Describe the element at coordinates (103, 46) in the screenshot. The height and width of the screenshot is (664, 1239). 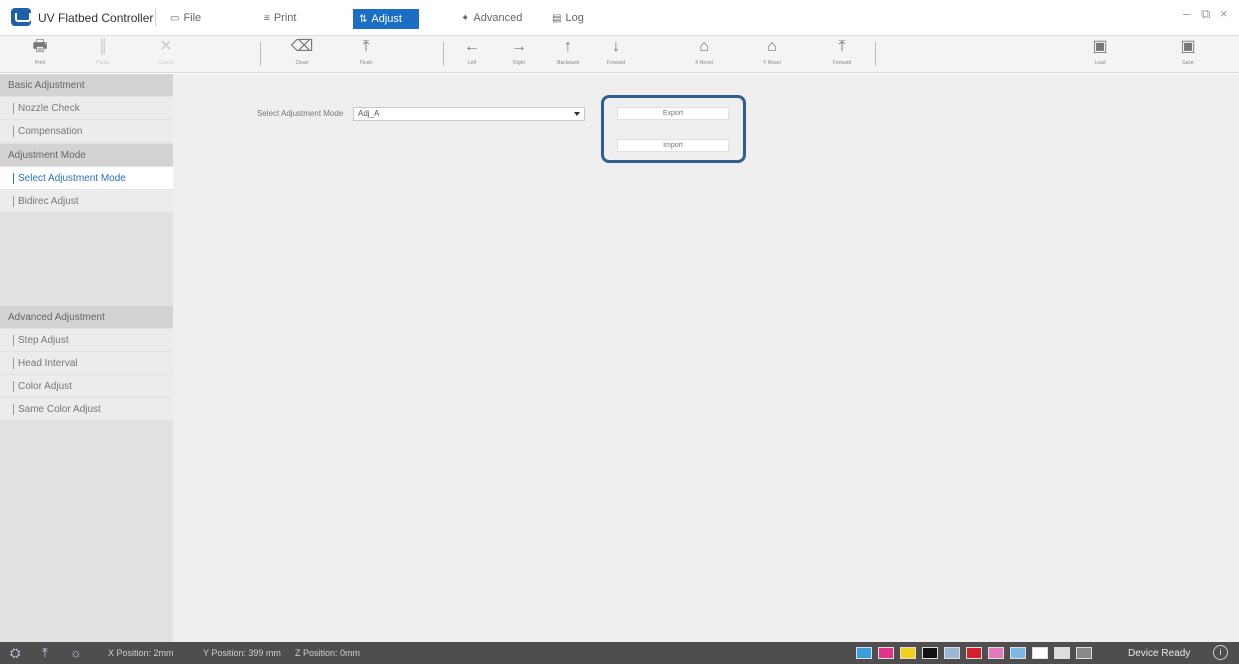
I see `pause-icon: ∥` at that location.